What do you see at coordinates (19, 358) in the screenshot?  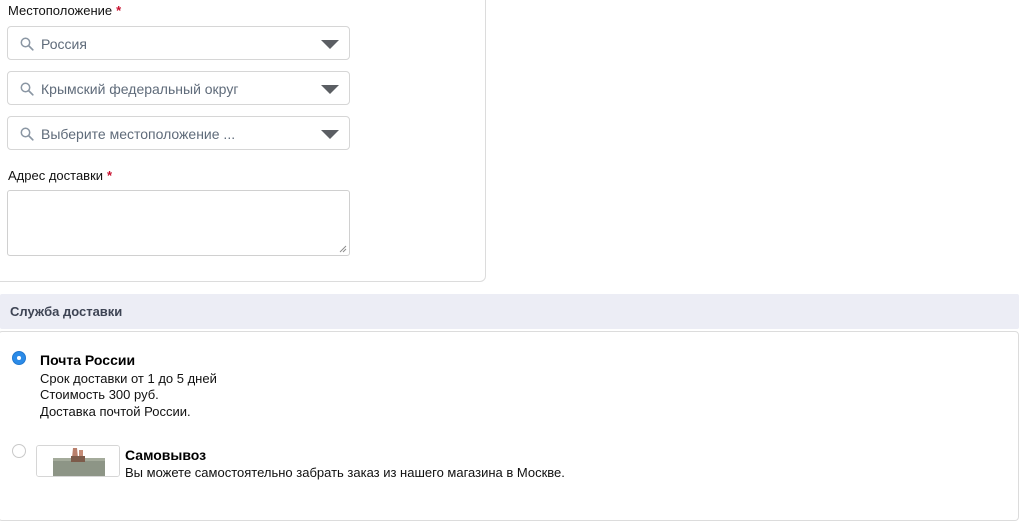 I see `radio-pochta-rossii` at bounding box center [19, 358].